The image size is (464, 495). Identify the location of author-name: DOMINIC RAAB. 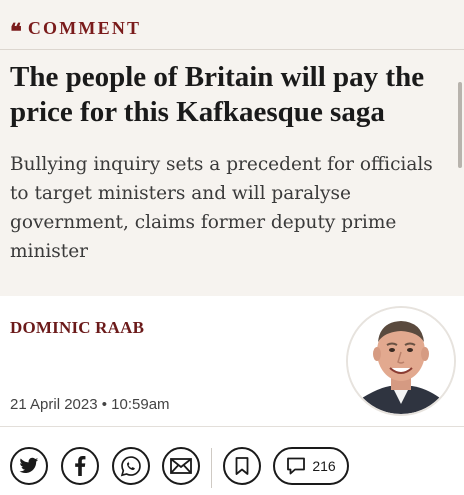
(77, 328).